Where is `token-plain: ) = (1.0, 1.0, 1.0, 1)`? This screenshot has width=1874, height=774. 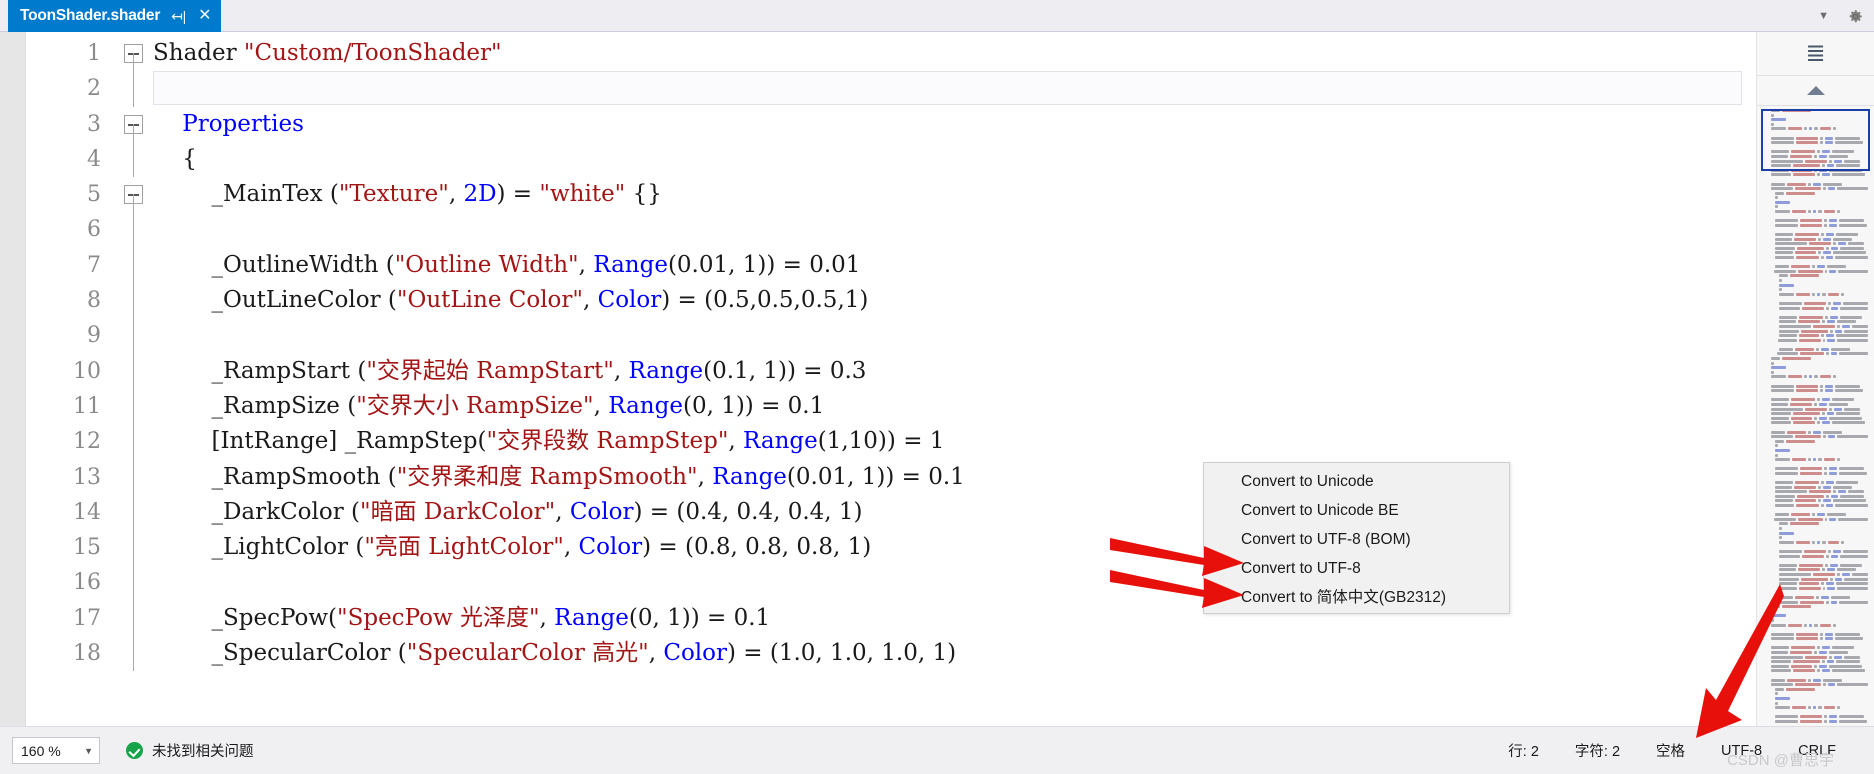 token-plain: ) = (1.0, 1.0, 1.0, 1) is located at coordinates (842, 653).